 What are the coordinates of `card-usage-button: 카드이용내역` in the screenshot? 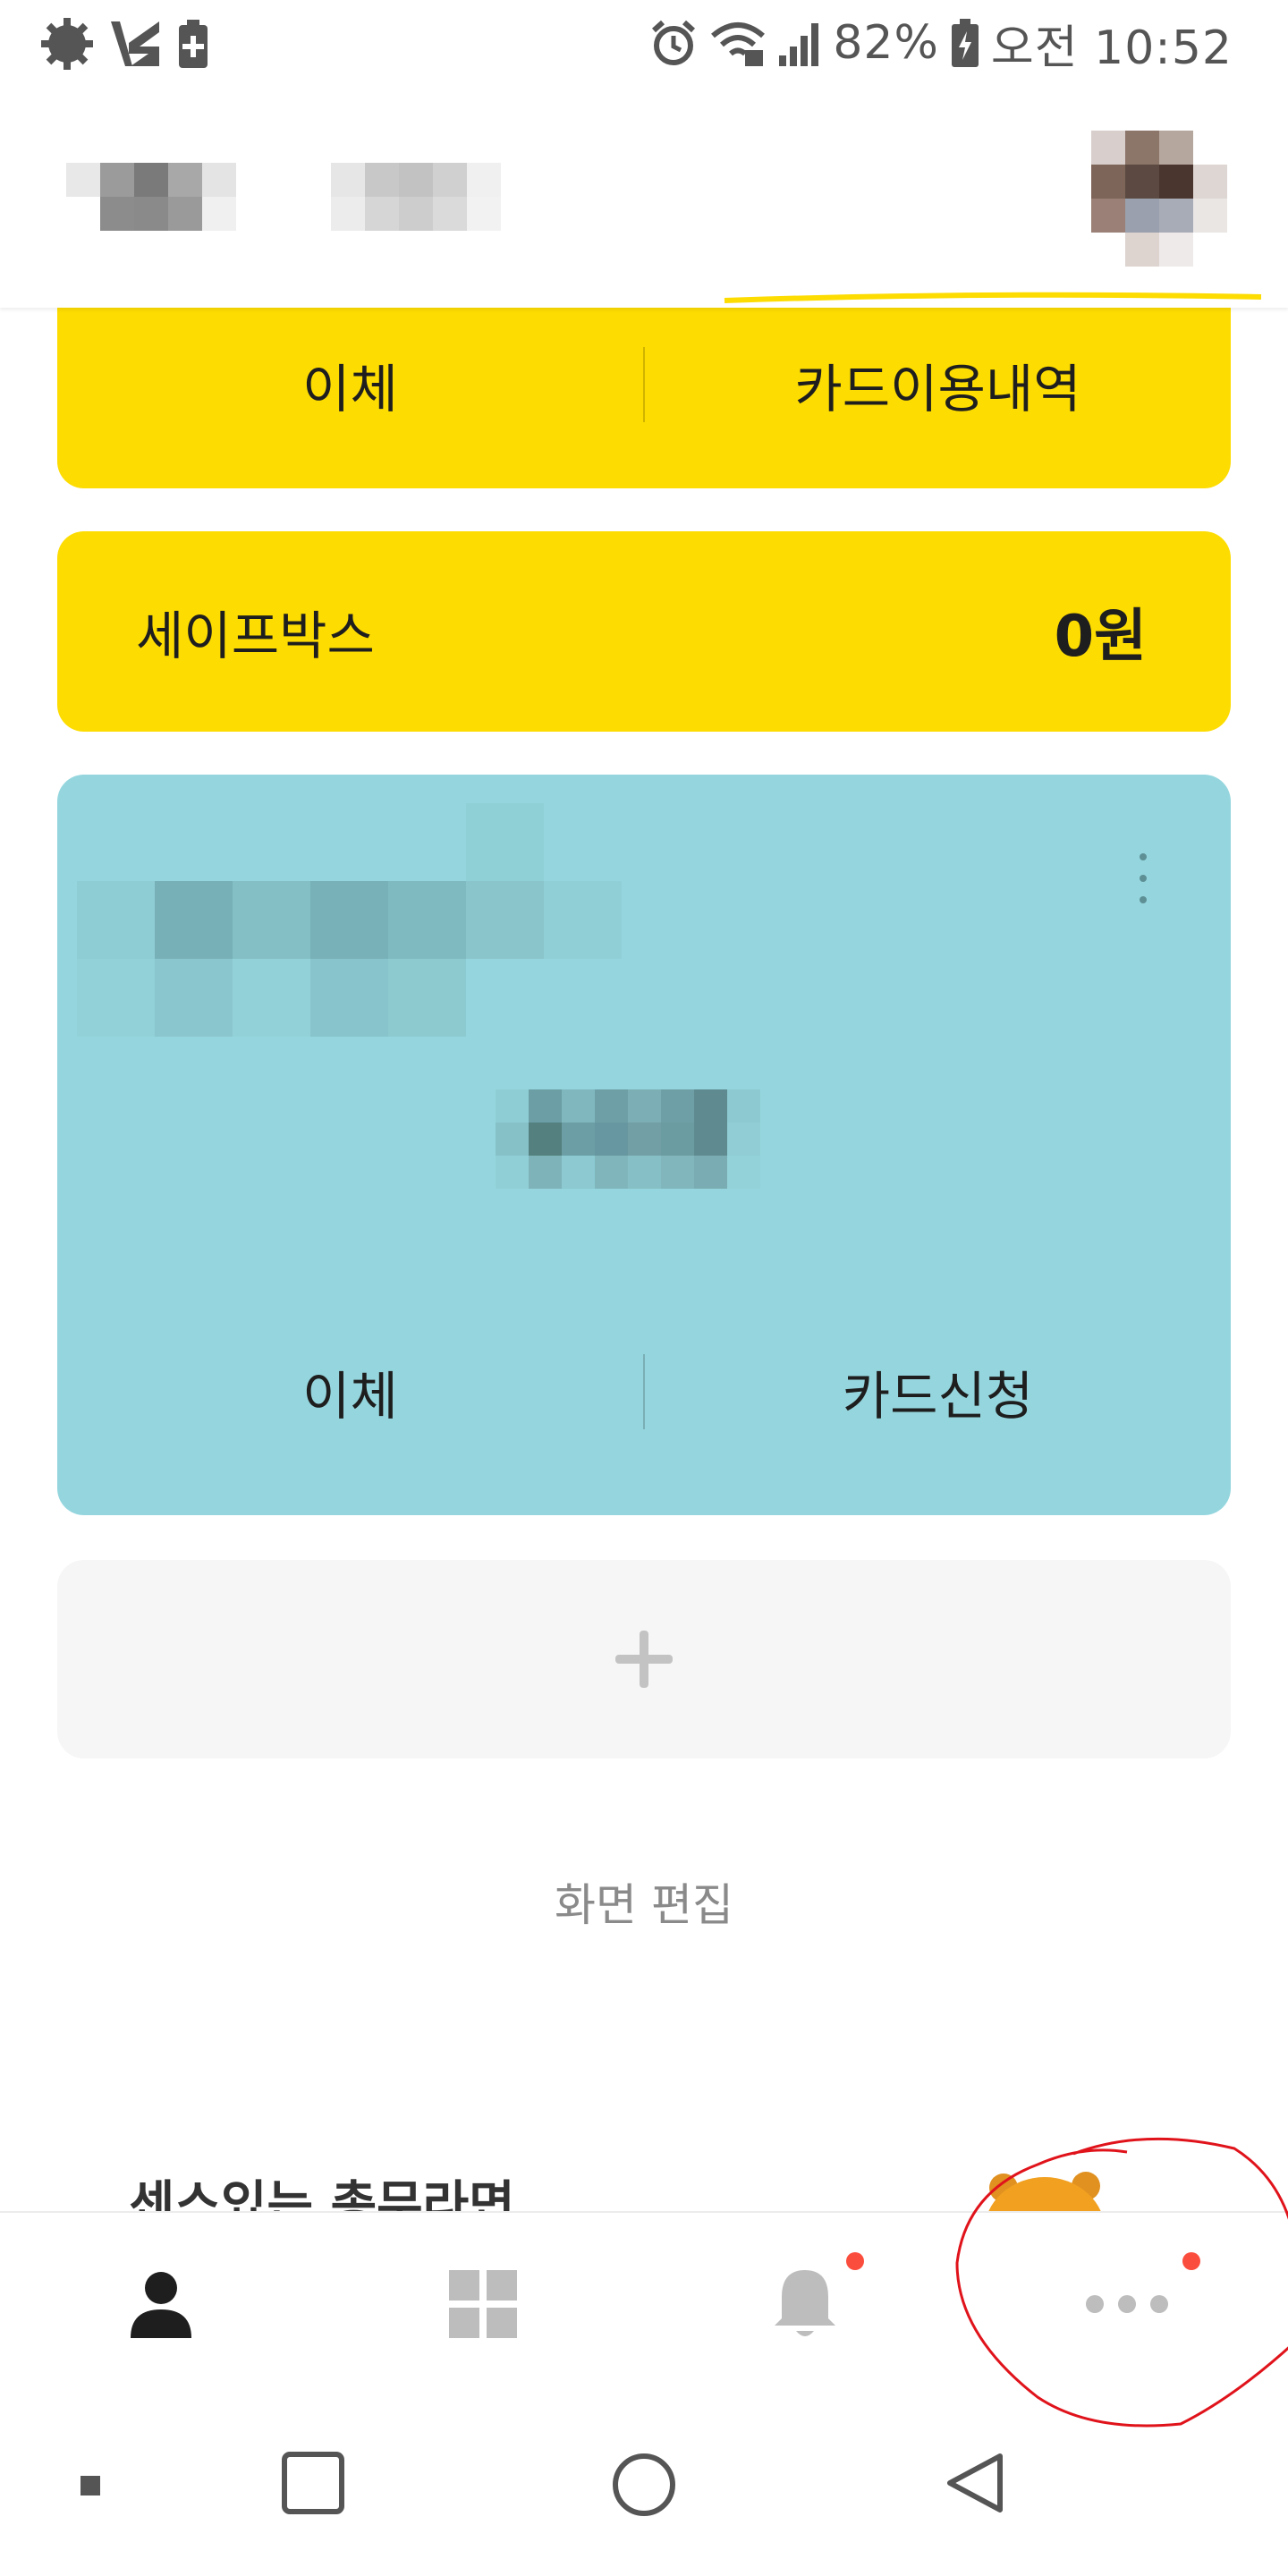 It's located at (938, 384).